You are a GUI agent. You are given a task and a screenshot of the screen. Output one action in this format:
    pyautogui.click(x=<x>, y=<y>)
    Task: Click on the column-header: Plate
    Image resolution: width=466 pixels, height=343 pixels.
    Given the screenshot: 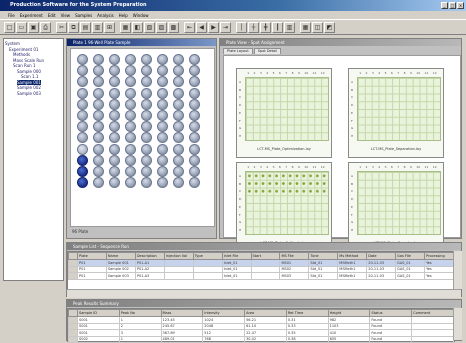 What is the action you would take?
    pyautogui.click(x=92, y=256)
    